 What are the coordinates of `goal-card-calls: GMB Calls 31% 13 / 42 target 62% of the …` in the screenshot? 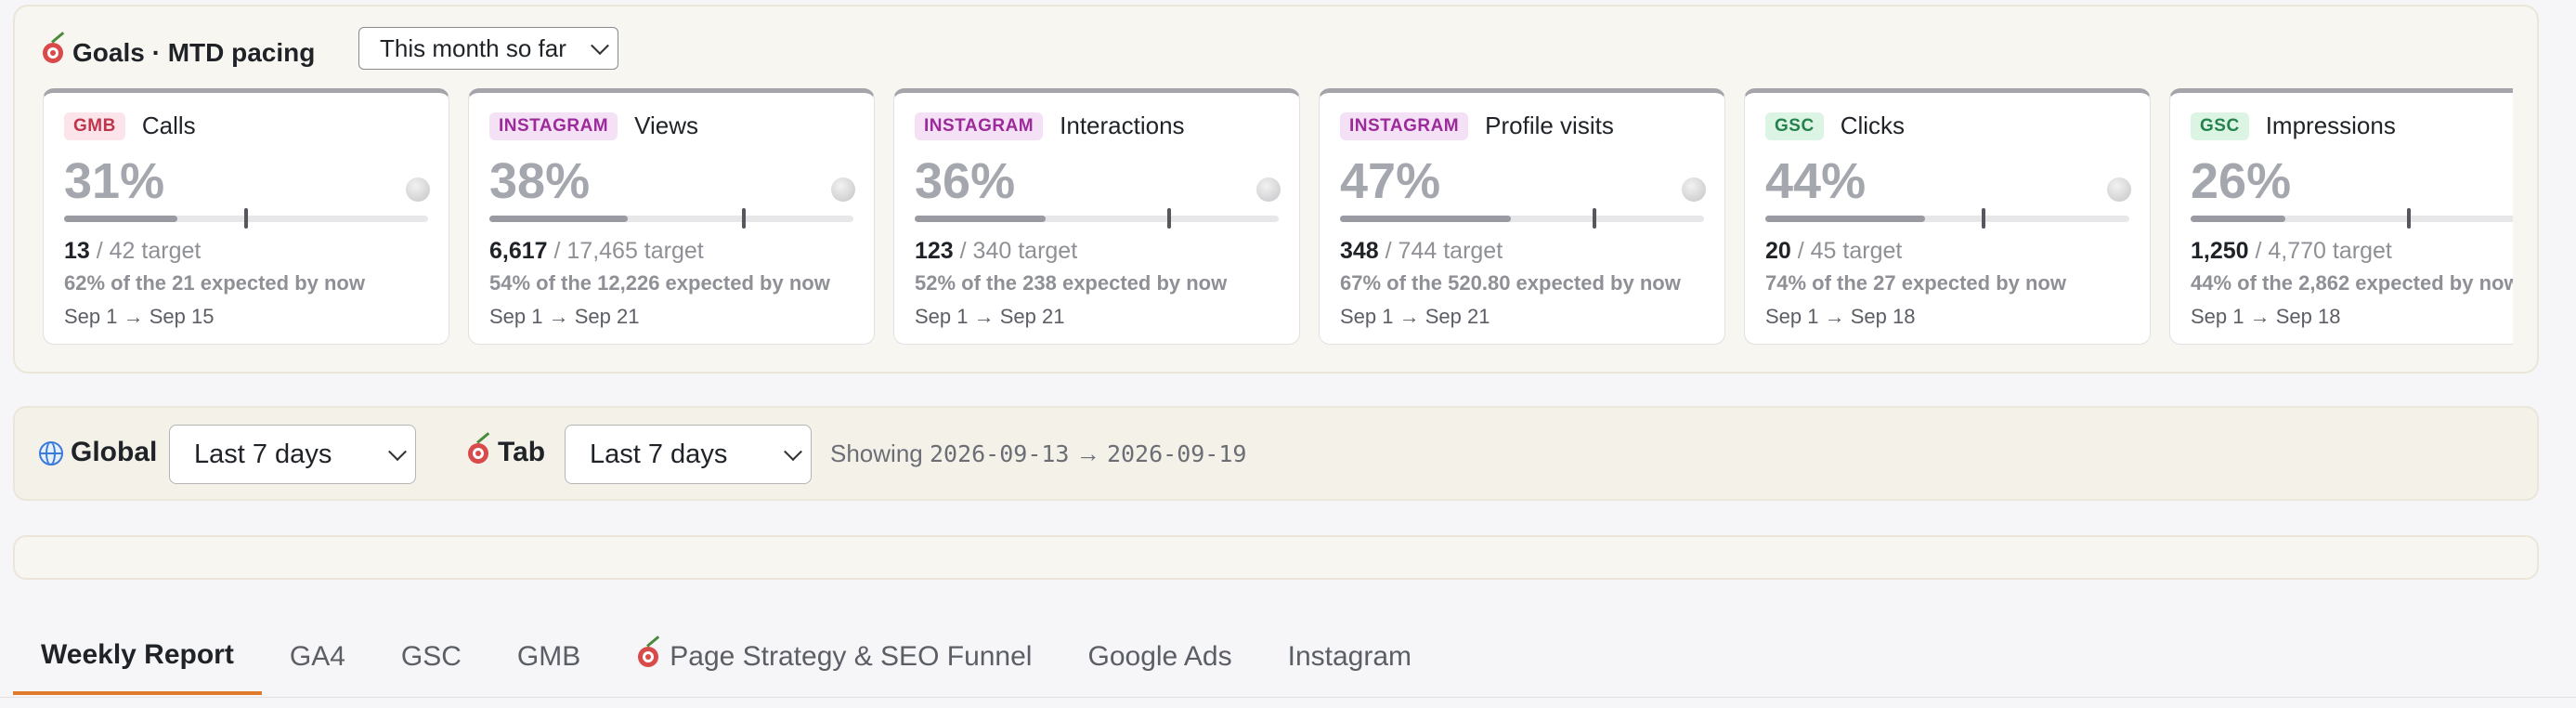 It's located at (246, 216).